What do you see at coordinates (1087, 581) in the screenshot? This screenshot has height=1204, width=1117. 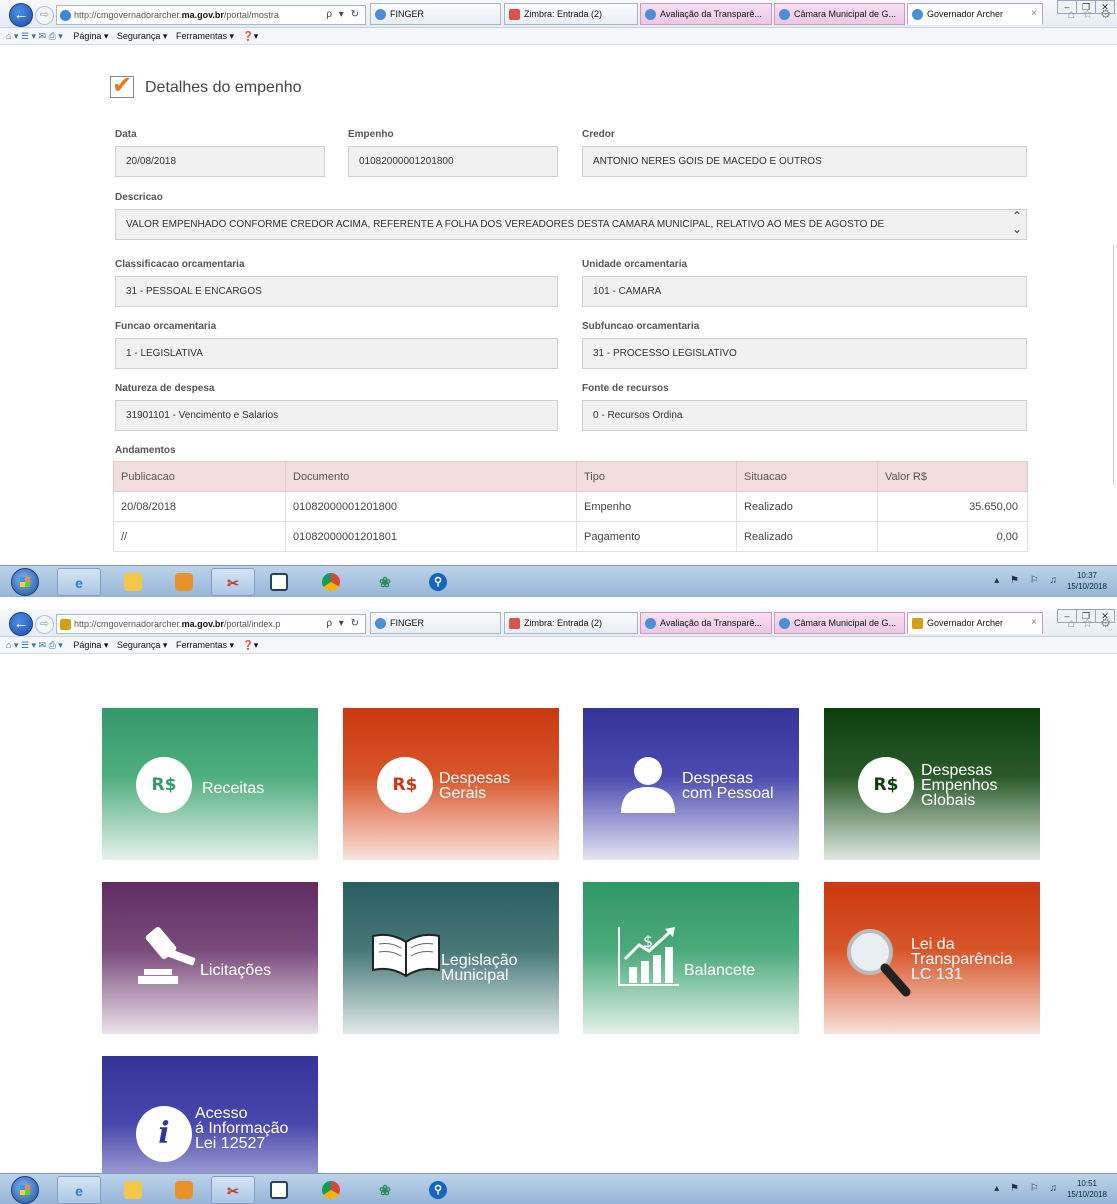 I see `clock: 10:37 15/10/2018` at bounding box center [1087, 581].